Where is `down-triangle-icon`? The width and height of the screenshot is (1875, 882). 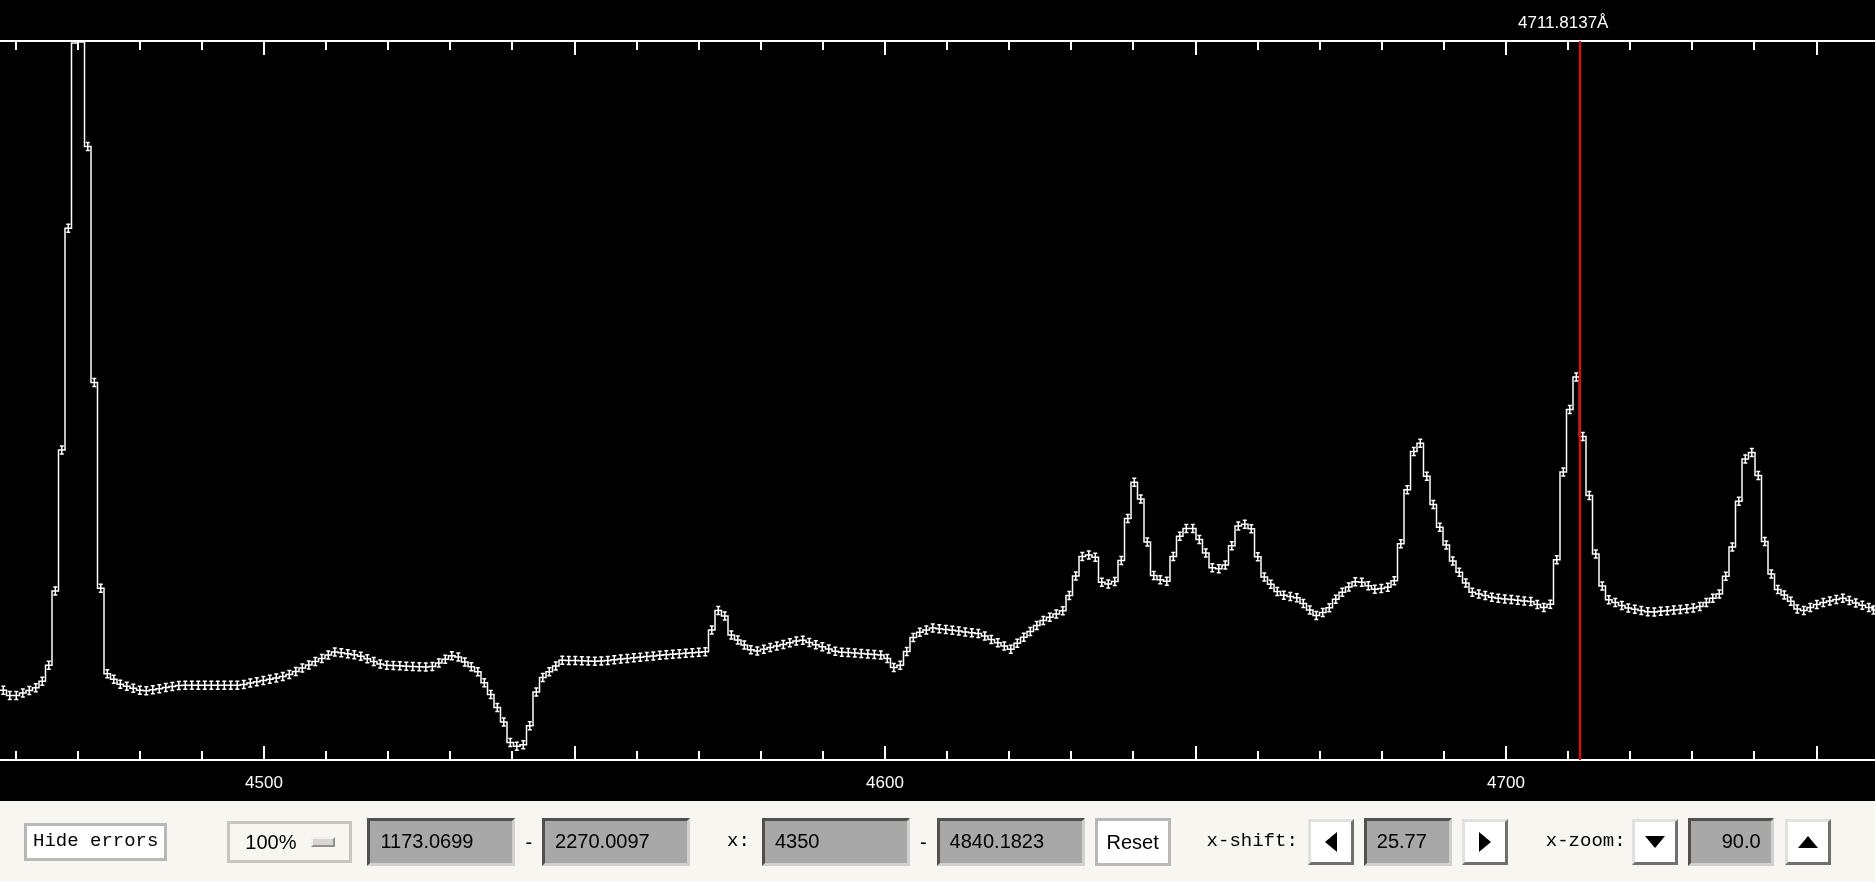 down-triangle-icon is located at coordinates (1654, 841).